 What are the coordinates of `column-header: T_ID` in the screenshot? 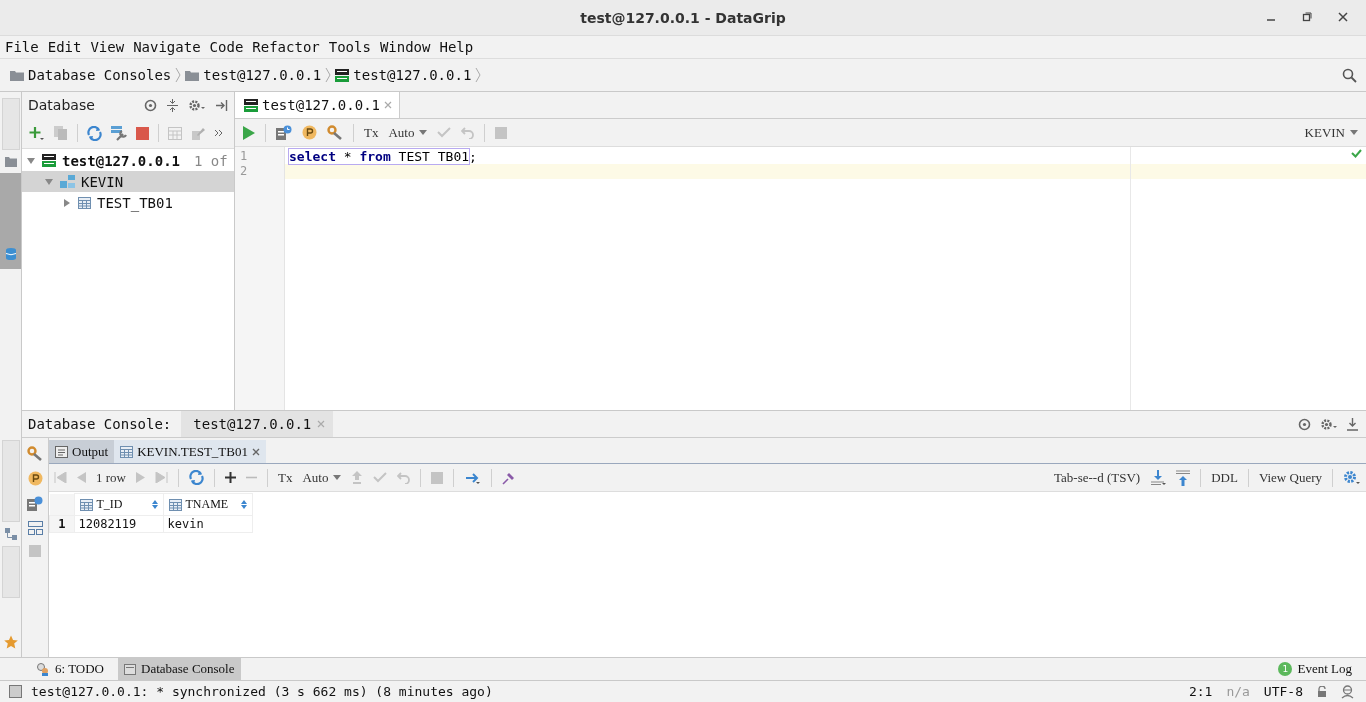 It's located at (118, 504).